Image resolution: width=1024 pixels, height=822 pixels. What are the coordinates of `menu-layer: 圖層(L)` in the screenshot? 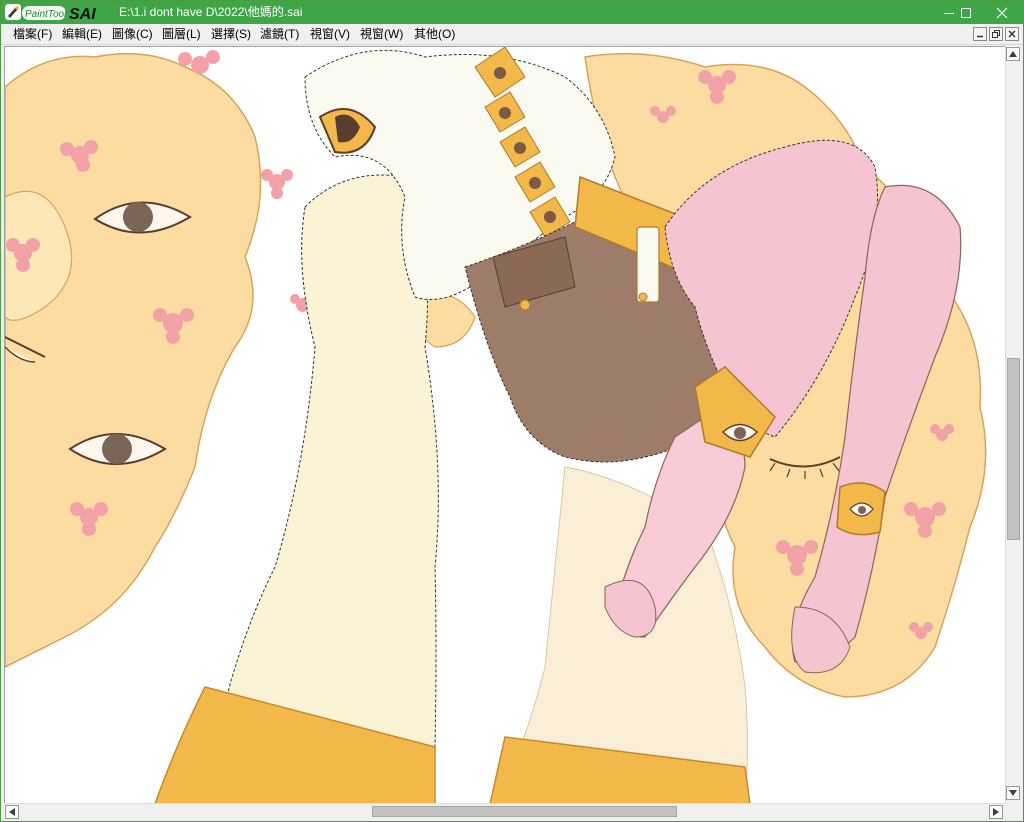 It's located at (181, 34).